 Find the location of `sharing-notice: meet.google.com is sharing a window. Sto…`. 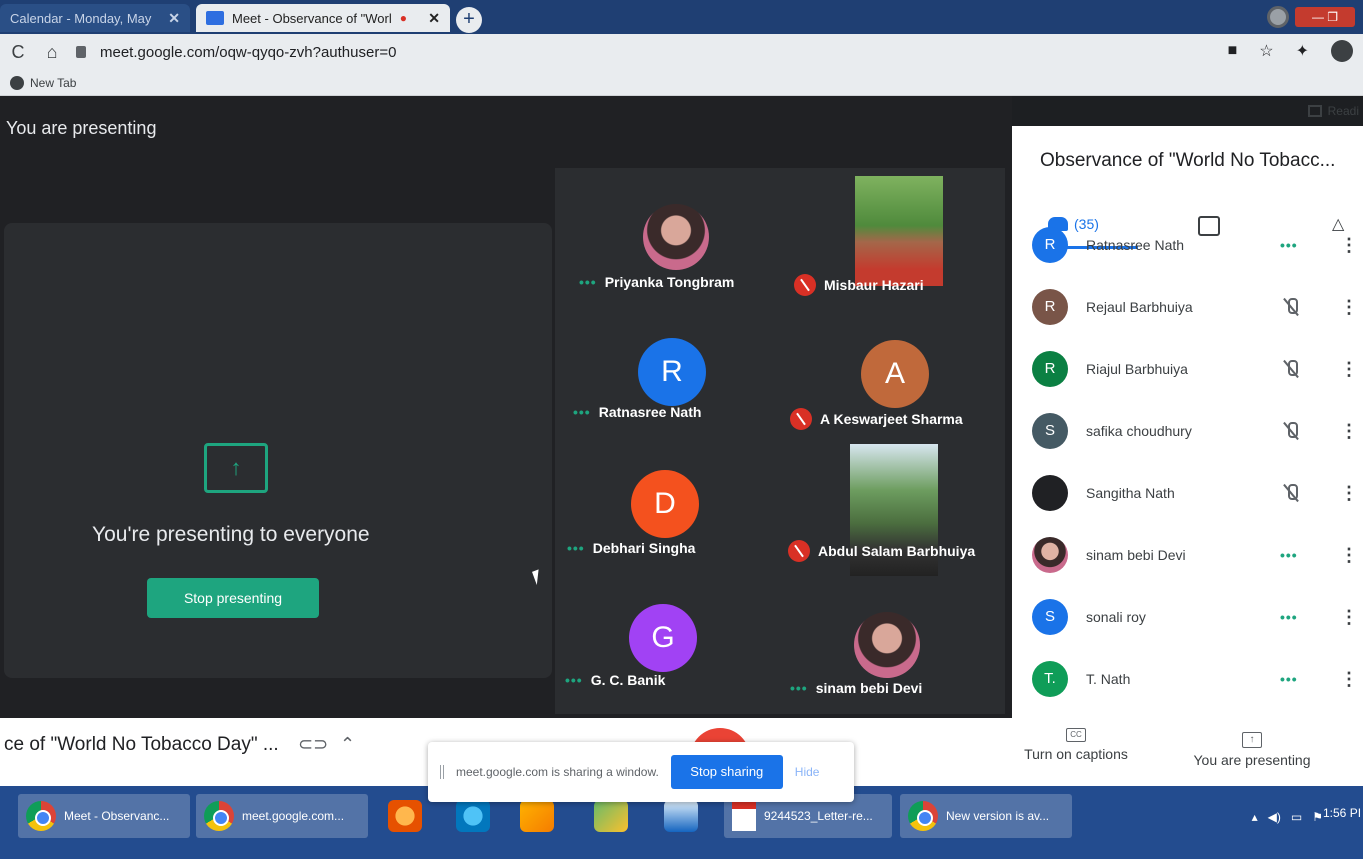

sharing-notice: meet.google.com is sharing a window. Sto… is located at coordinates (641, 772).